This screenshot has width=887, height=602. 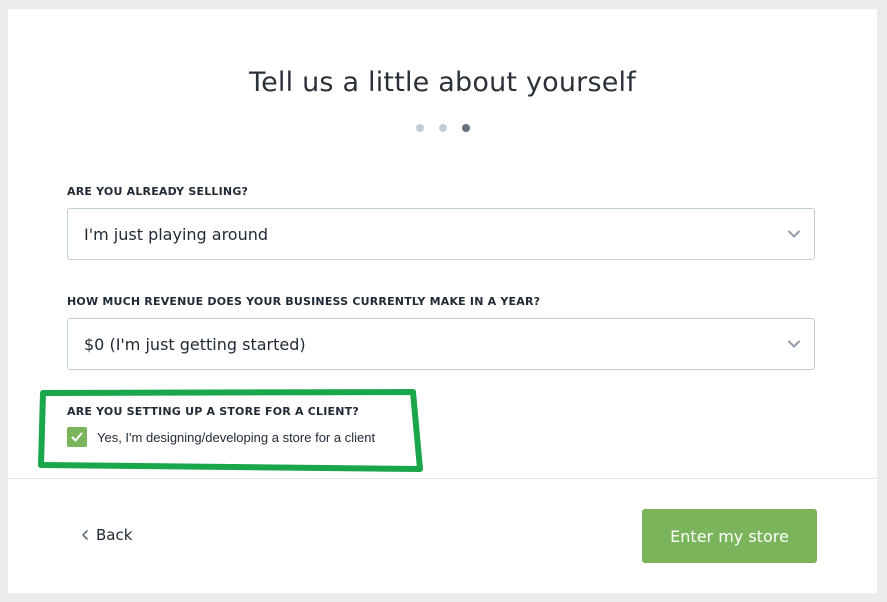 I want to click on client-checkbox, so click(x=77, y=437).